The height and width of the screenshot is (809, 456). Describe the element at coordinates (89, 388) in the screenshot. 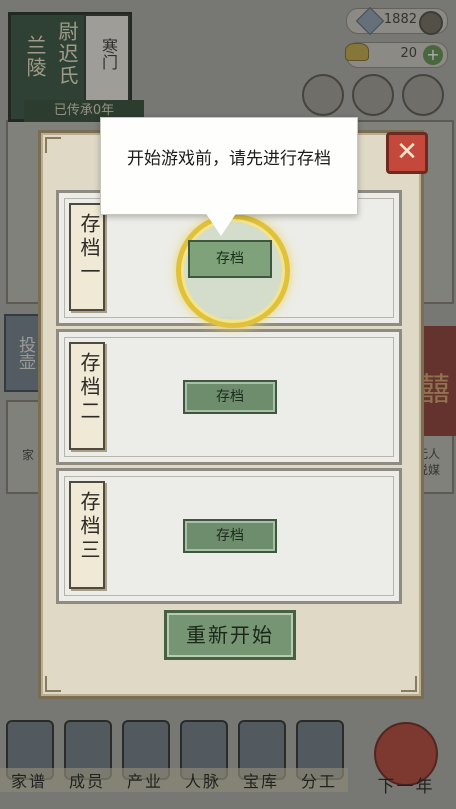

I see `slot-name-text: 存档二` at that location.